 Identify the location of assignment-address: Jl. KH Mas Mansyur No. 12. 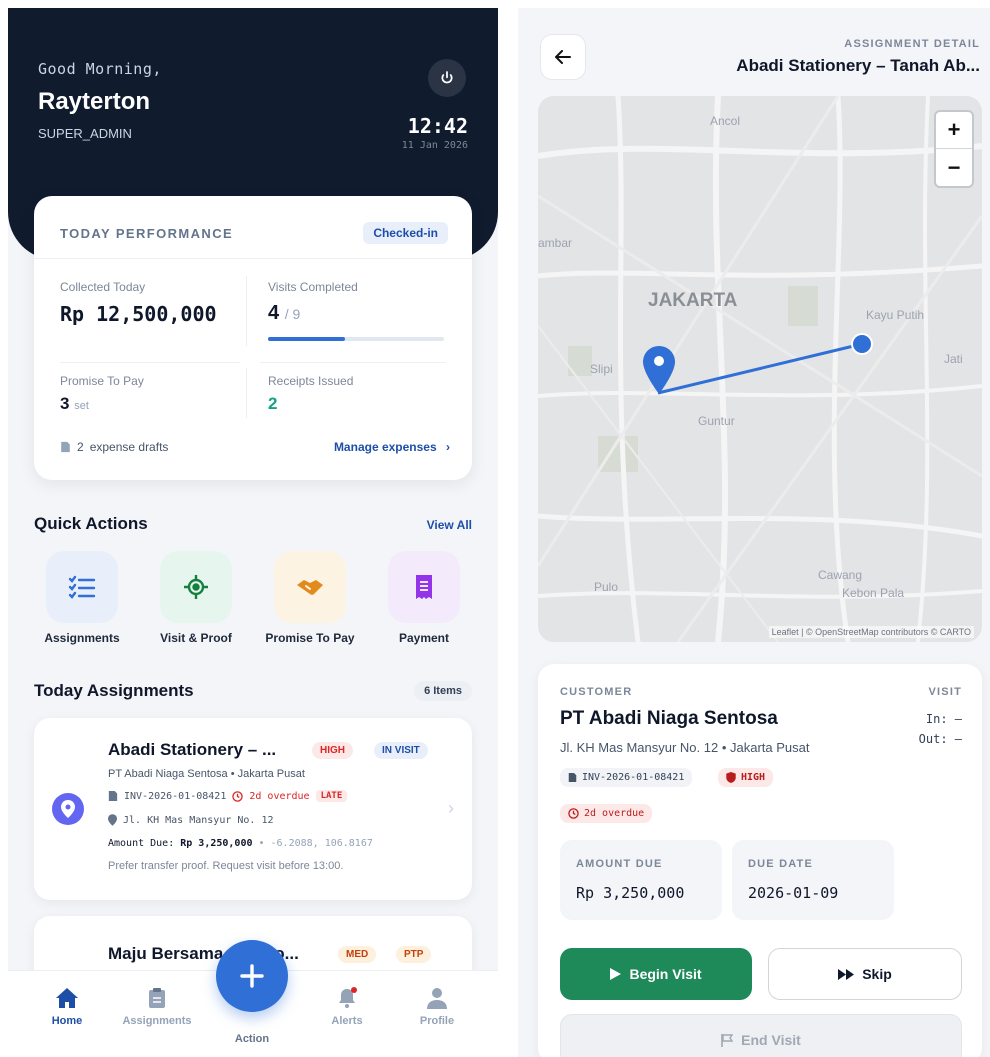
(198, 820).